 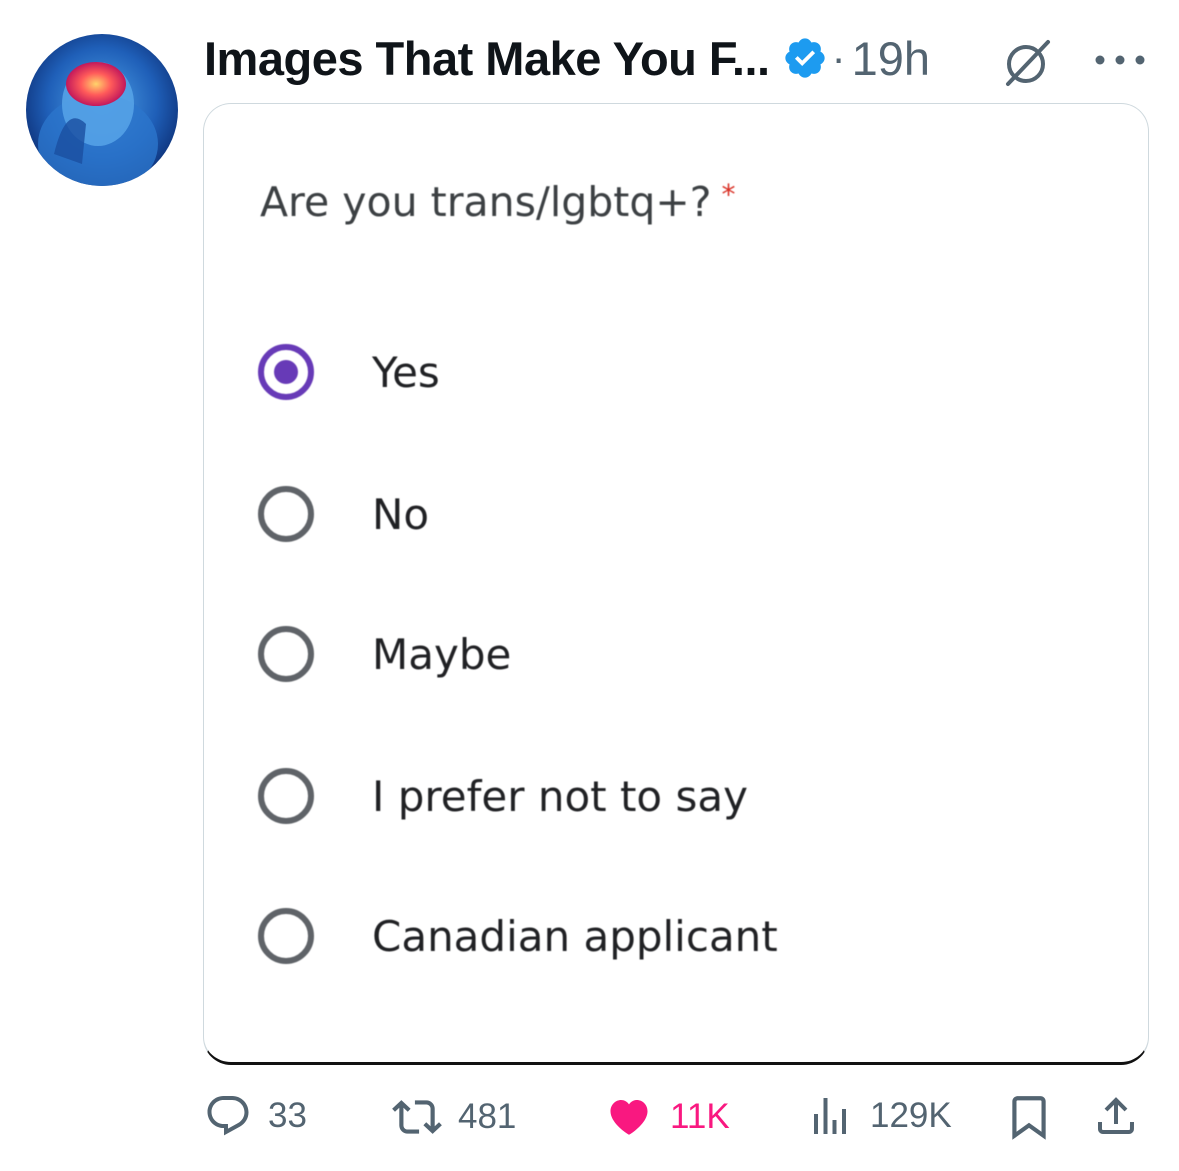 What do you see at coordinates (102, 110) in the screenshot?
I see `avatar` at bounding box center [102, 110].